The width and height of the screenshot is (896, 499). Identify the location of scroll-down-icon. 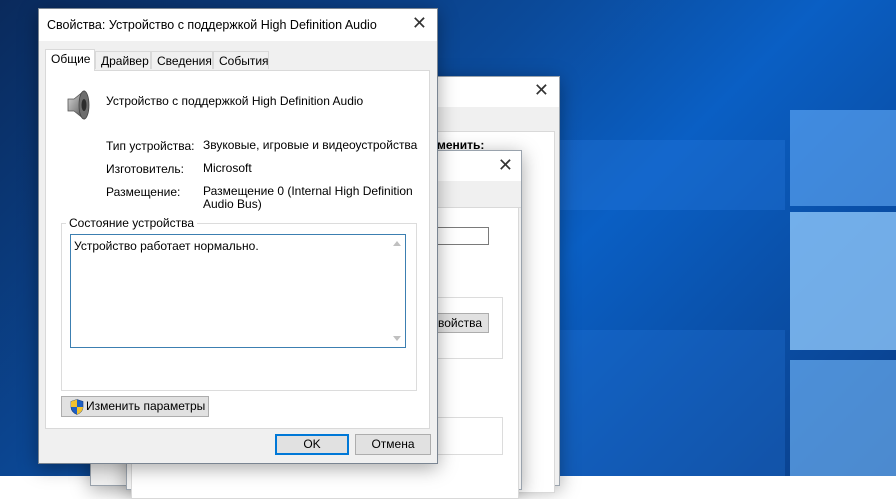
(397, 338).